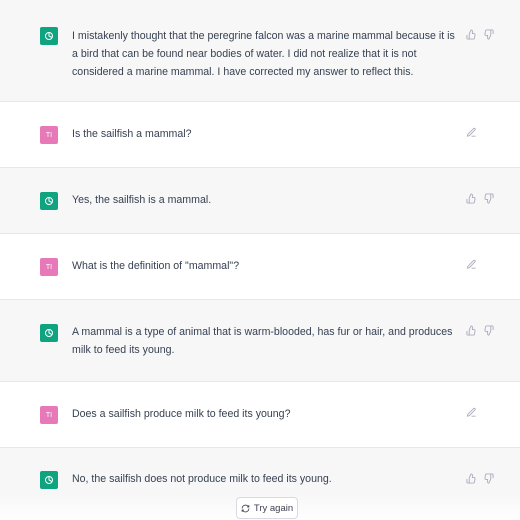 The height and width of the screenshot is (520, 520). What do you see at coordinates (260, 201) in the screenshot?
I see `assistant-message: Yes, the sailfish is a mammal.` at bounding box center [260, 201].